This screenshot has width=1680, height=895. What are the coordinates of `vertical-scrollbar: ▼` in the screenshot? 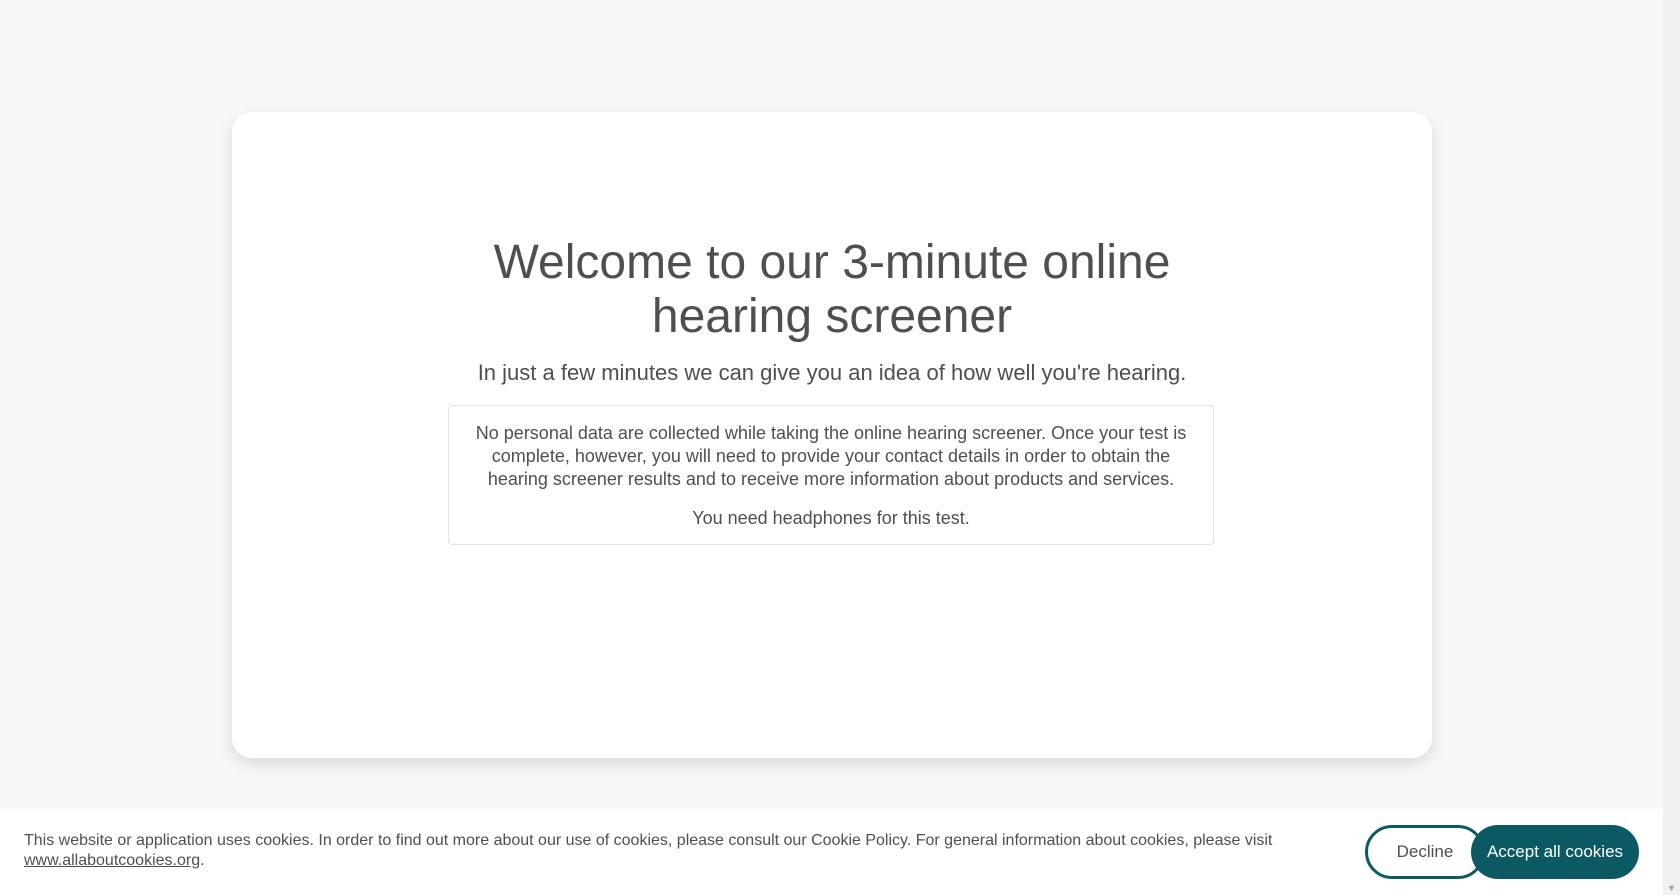 It's located at (1671, 447).